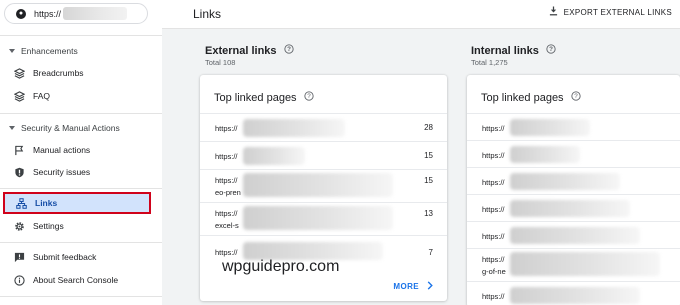 The height and width of the screenshot is (305, 680). Describe the element at coordinates (19, 150) in the screenshot. I see `flag-icon` at that location.